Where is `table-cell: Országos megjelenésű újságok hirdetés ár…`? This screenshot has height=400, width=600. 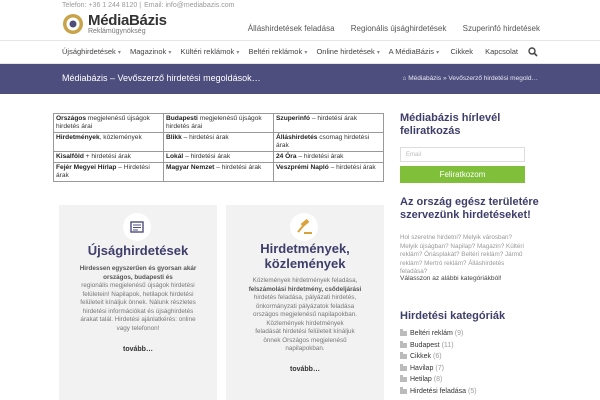
table-cell: Országos megjelenésű újságok hirdetés ár… is located at coordinates (108, 123).